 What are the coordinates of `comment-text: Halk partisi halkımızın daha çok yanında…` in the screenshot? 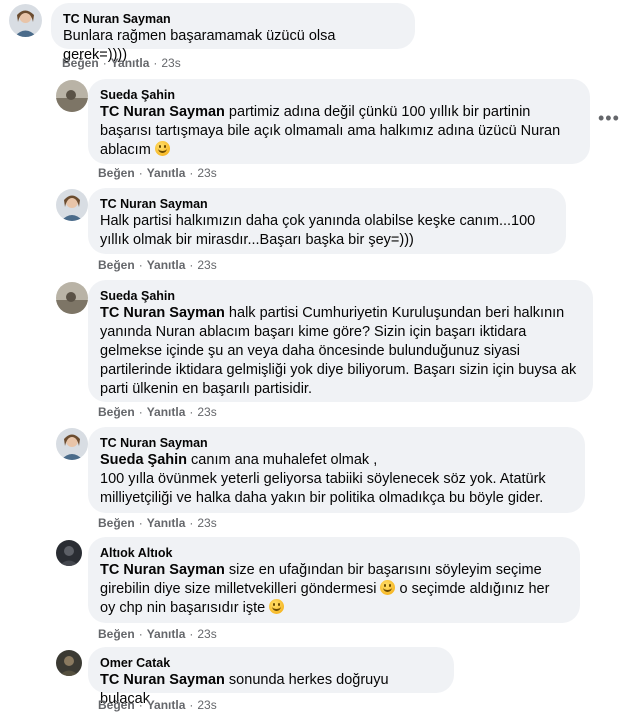 It's located at (318, 230).